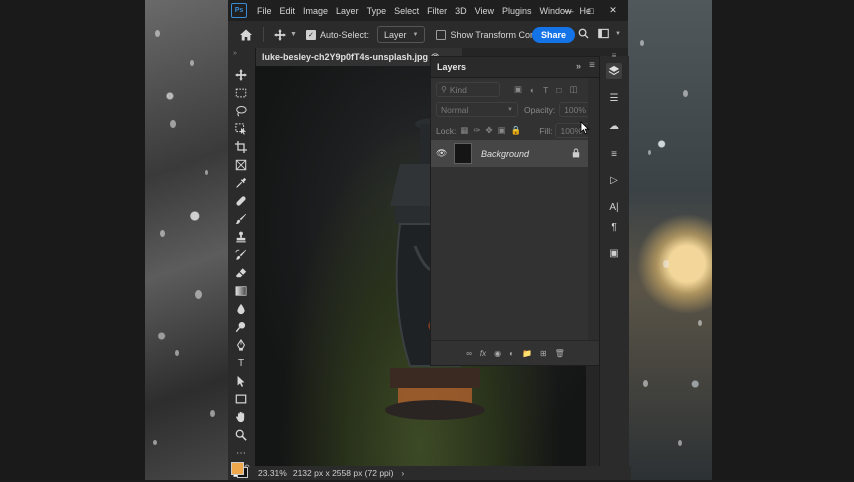 This screenshot has width=854, height=482. What do you see at coordinates (443, 473) in the screenshot?
I see `status-bar: 23.31% 2132 px x 2558 px (72 ppi) ›` at bounding box center [443, 473].